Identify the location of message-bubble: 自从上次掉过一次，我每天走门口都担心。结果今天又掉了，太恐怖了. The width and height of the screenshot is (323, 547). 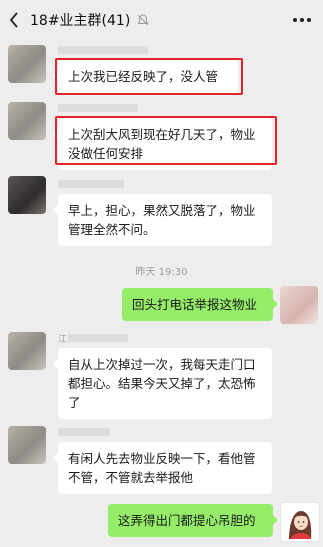
(162, 383).